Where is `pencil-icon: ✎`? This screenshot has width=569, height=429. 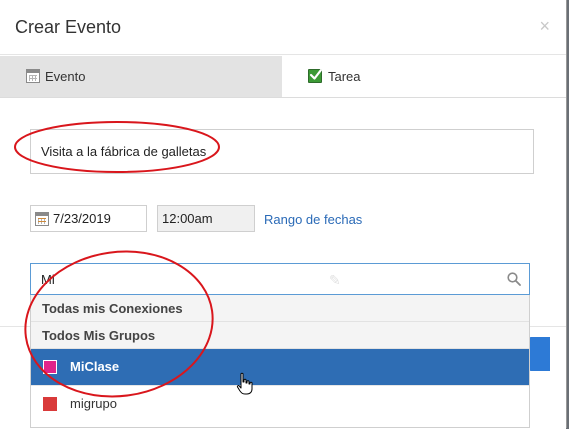 pencil-icon: ✎ is located at coordinates (335, 280).